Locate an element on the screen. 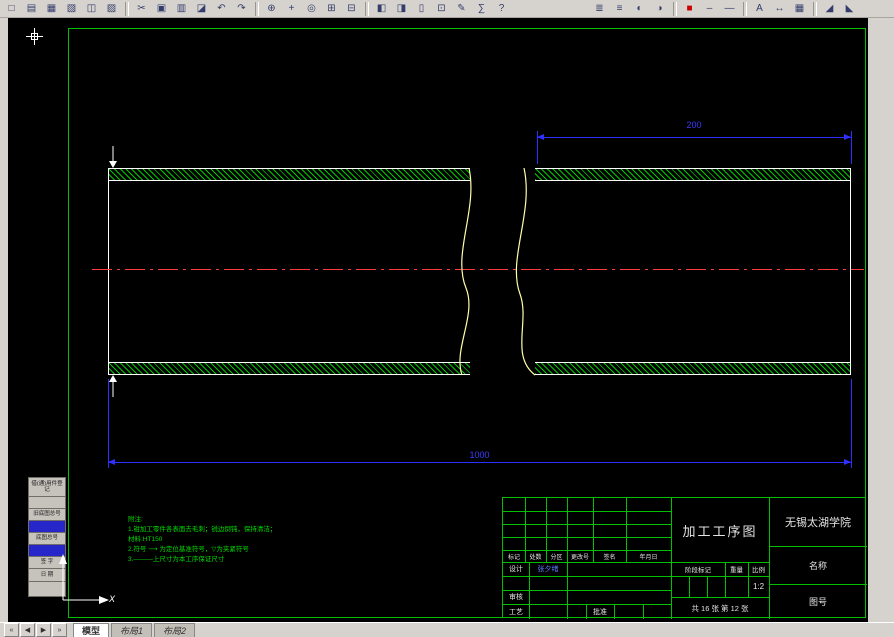 Image resolution: width=894 pixels, height=637 pixels. change-table-header: 年月日 is located at coordinates (648, 557).